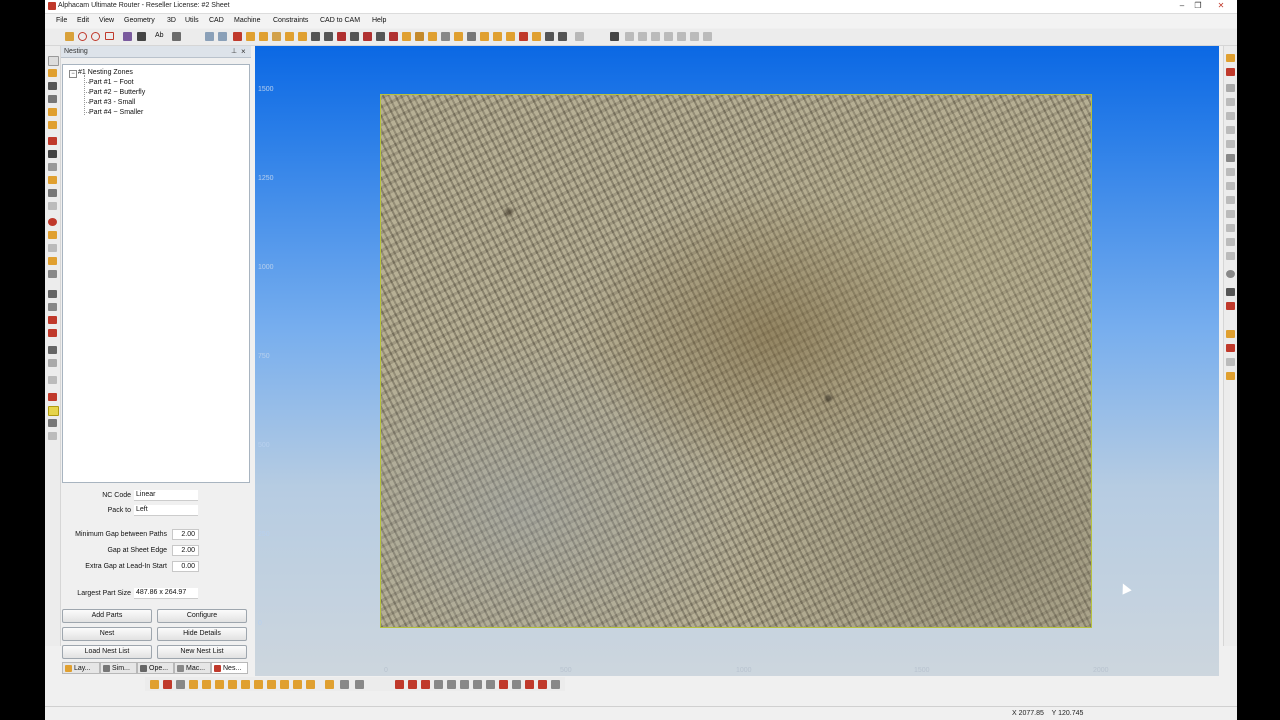 The width and height of the screenshot is (1280, 720). What do you see at coordinates (171, 20) in the screenshot?
I see `menu-3d: 3D` at bounding box center [171, 20].